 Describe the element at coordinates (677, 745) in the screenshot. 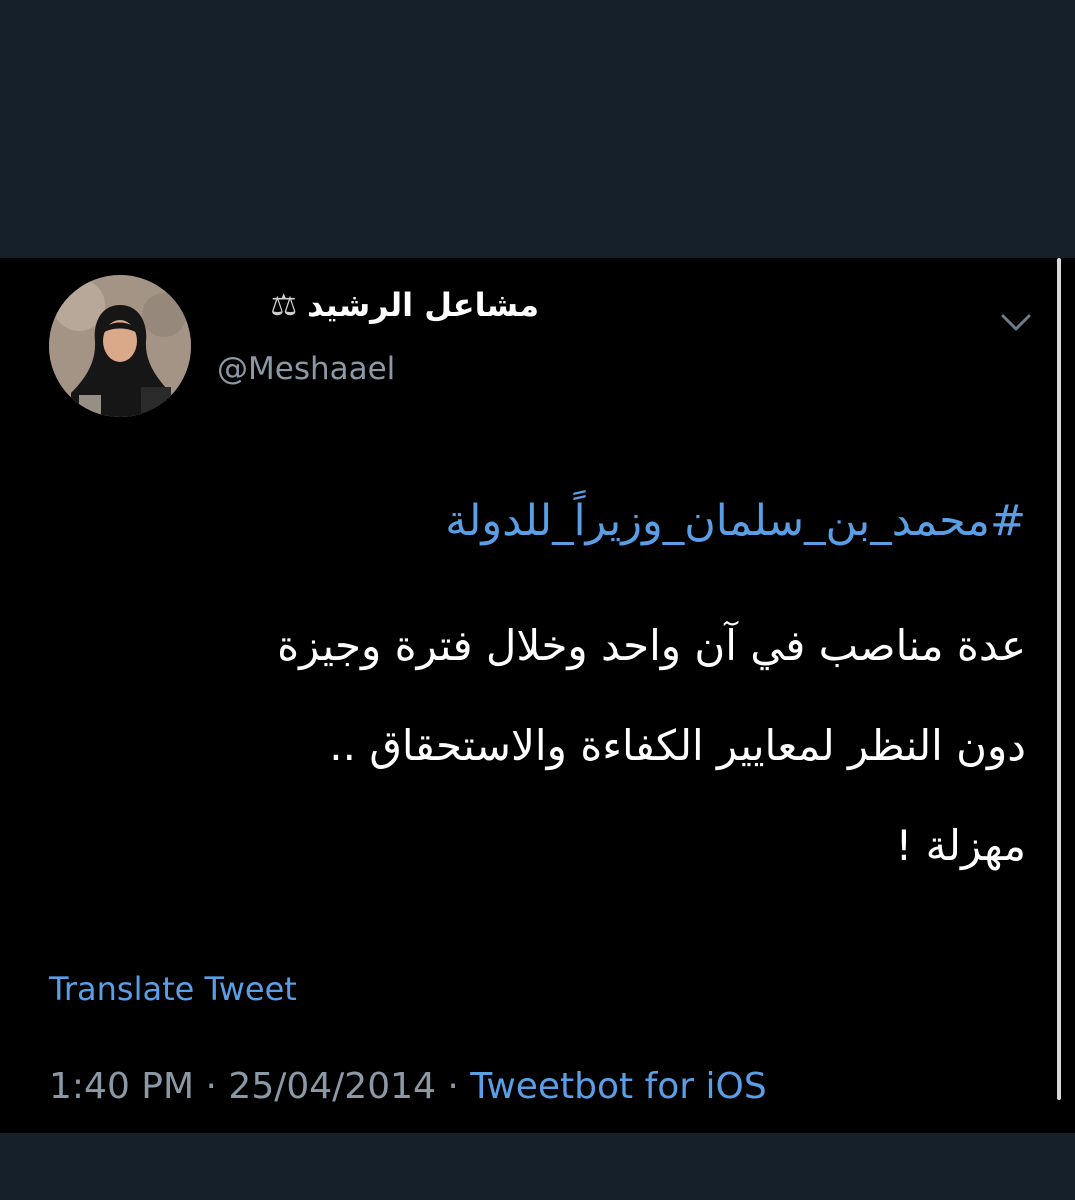

I see `tweet-text-line: دون النظر لمعايير الكفاءة والاستحقاق ..` at that location.